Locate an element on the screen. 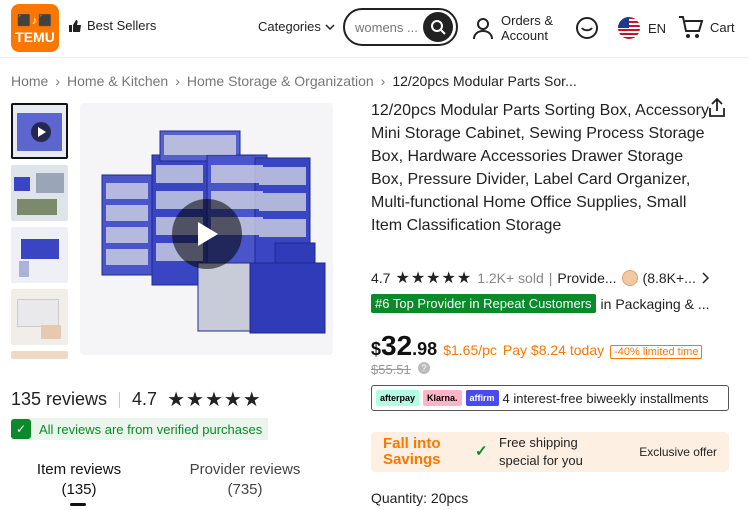 The image size is (749, 510). provider-avatar is located at coordinates (629, 278).